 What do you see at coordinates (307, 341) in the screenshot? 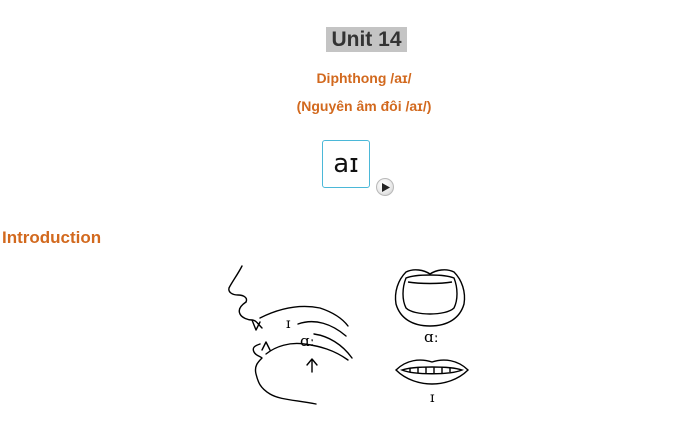
I see `tongue-label-lower: ɑː` at bounding box center [307, 341].